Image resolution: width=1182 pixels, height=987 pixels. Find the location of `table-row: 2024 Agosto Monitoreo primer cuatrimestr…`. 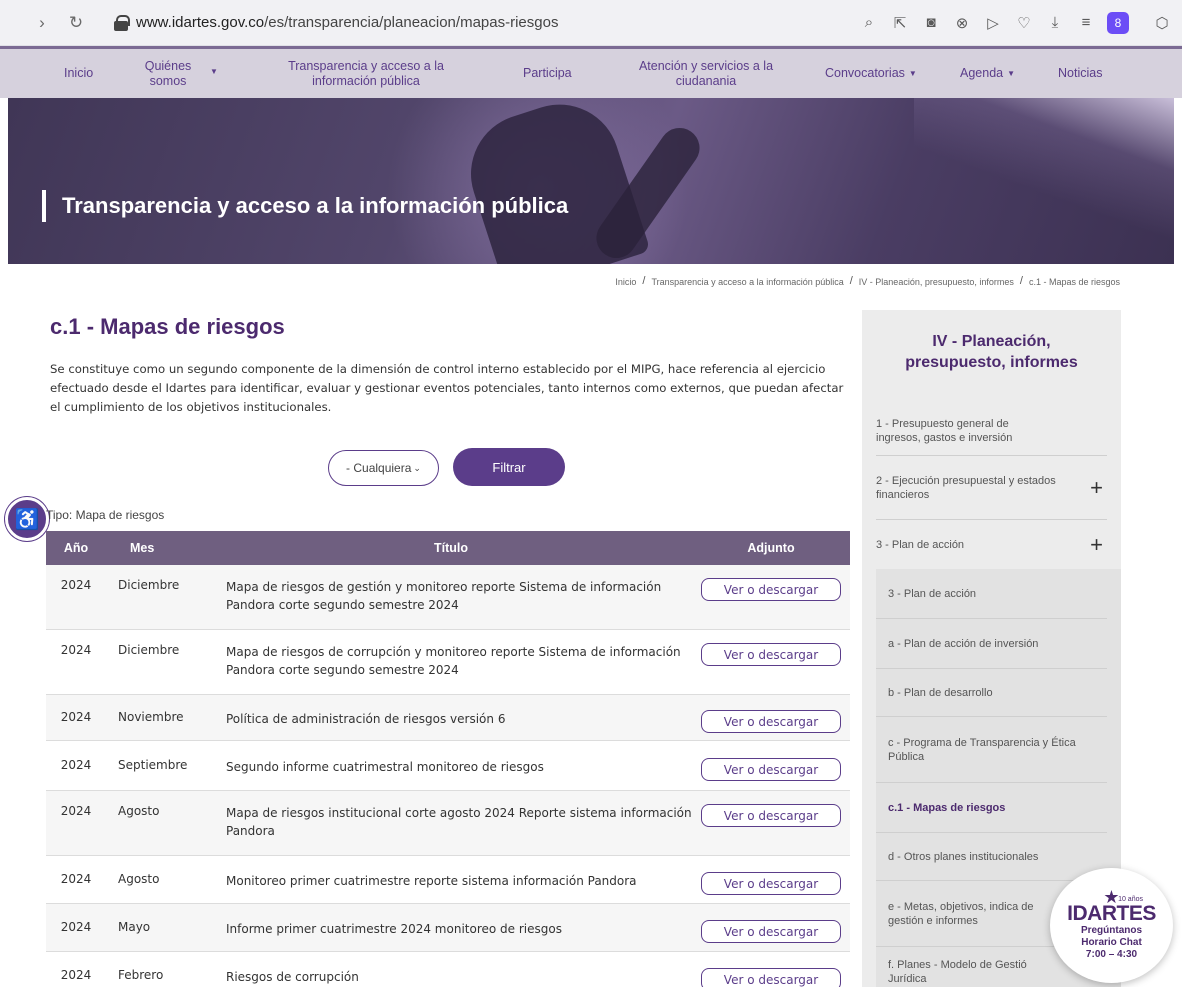

table-row: 2024 Agosto Monitoreo primer cuatrimestr… is located at coordinates (448, 880).